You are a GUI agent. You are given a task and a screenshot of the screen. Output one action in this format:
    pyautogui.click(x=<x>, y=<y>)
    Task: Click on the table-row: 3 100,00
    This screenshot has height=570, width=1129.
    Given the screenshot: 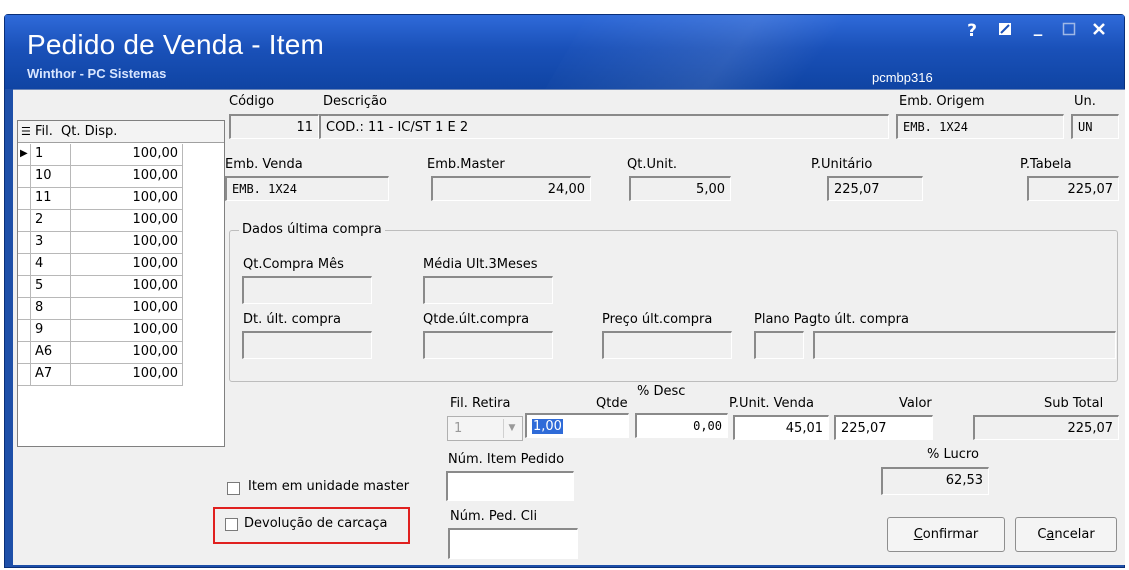 What is the action you would take?
    pyautogui.click(x=100, y=243)
    